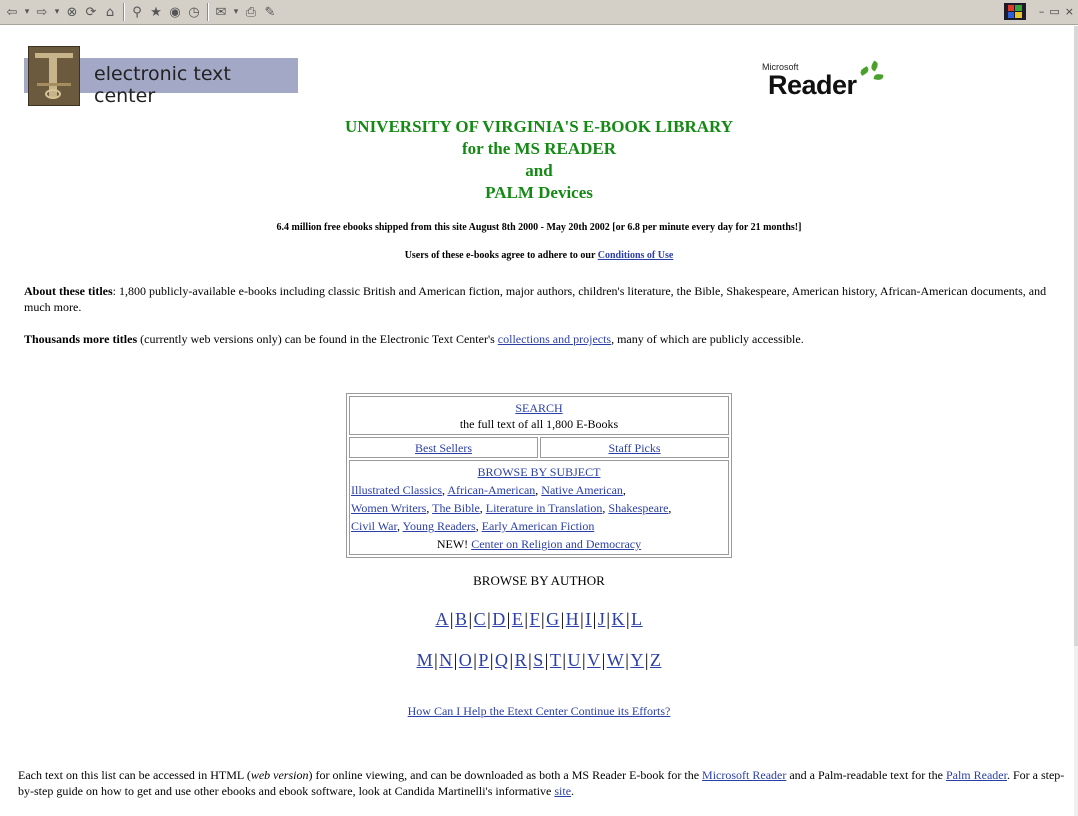 The height and width of the screenshot is (816, 1078). What do you see at coordinates (442, 619) in the screenshot?
I see `author-letter-link: A` at bounding box center [442, 619].